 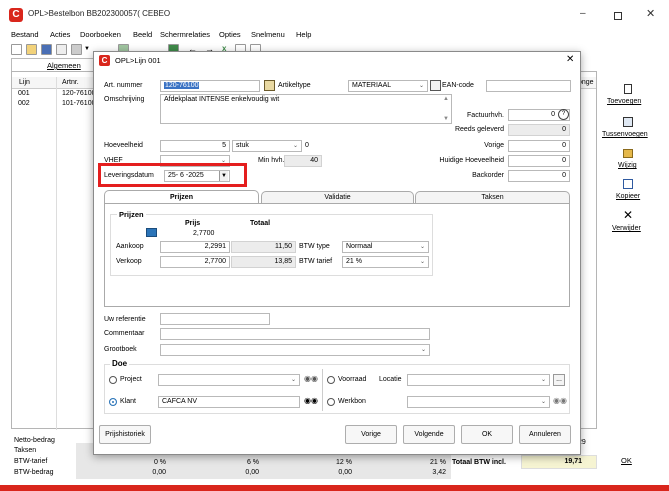 I want to click on tab-prijzen-label: Prijzen, so click(x=181, y=197).